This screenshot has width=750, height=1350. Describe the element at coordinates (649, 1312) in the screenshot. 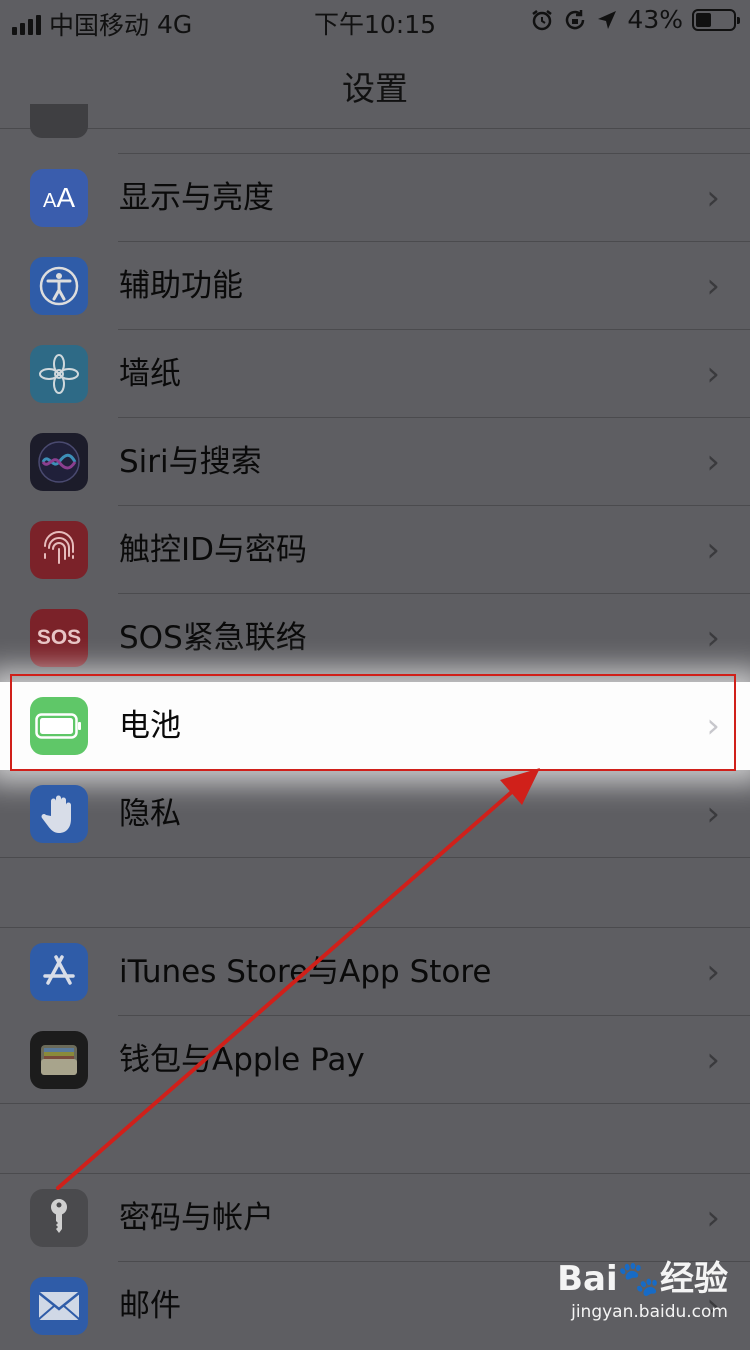

I see `watermark-url: jingyan.baidu.com` at that location.